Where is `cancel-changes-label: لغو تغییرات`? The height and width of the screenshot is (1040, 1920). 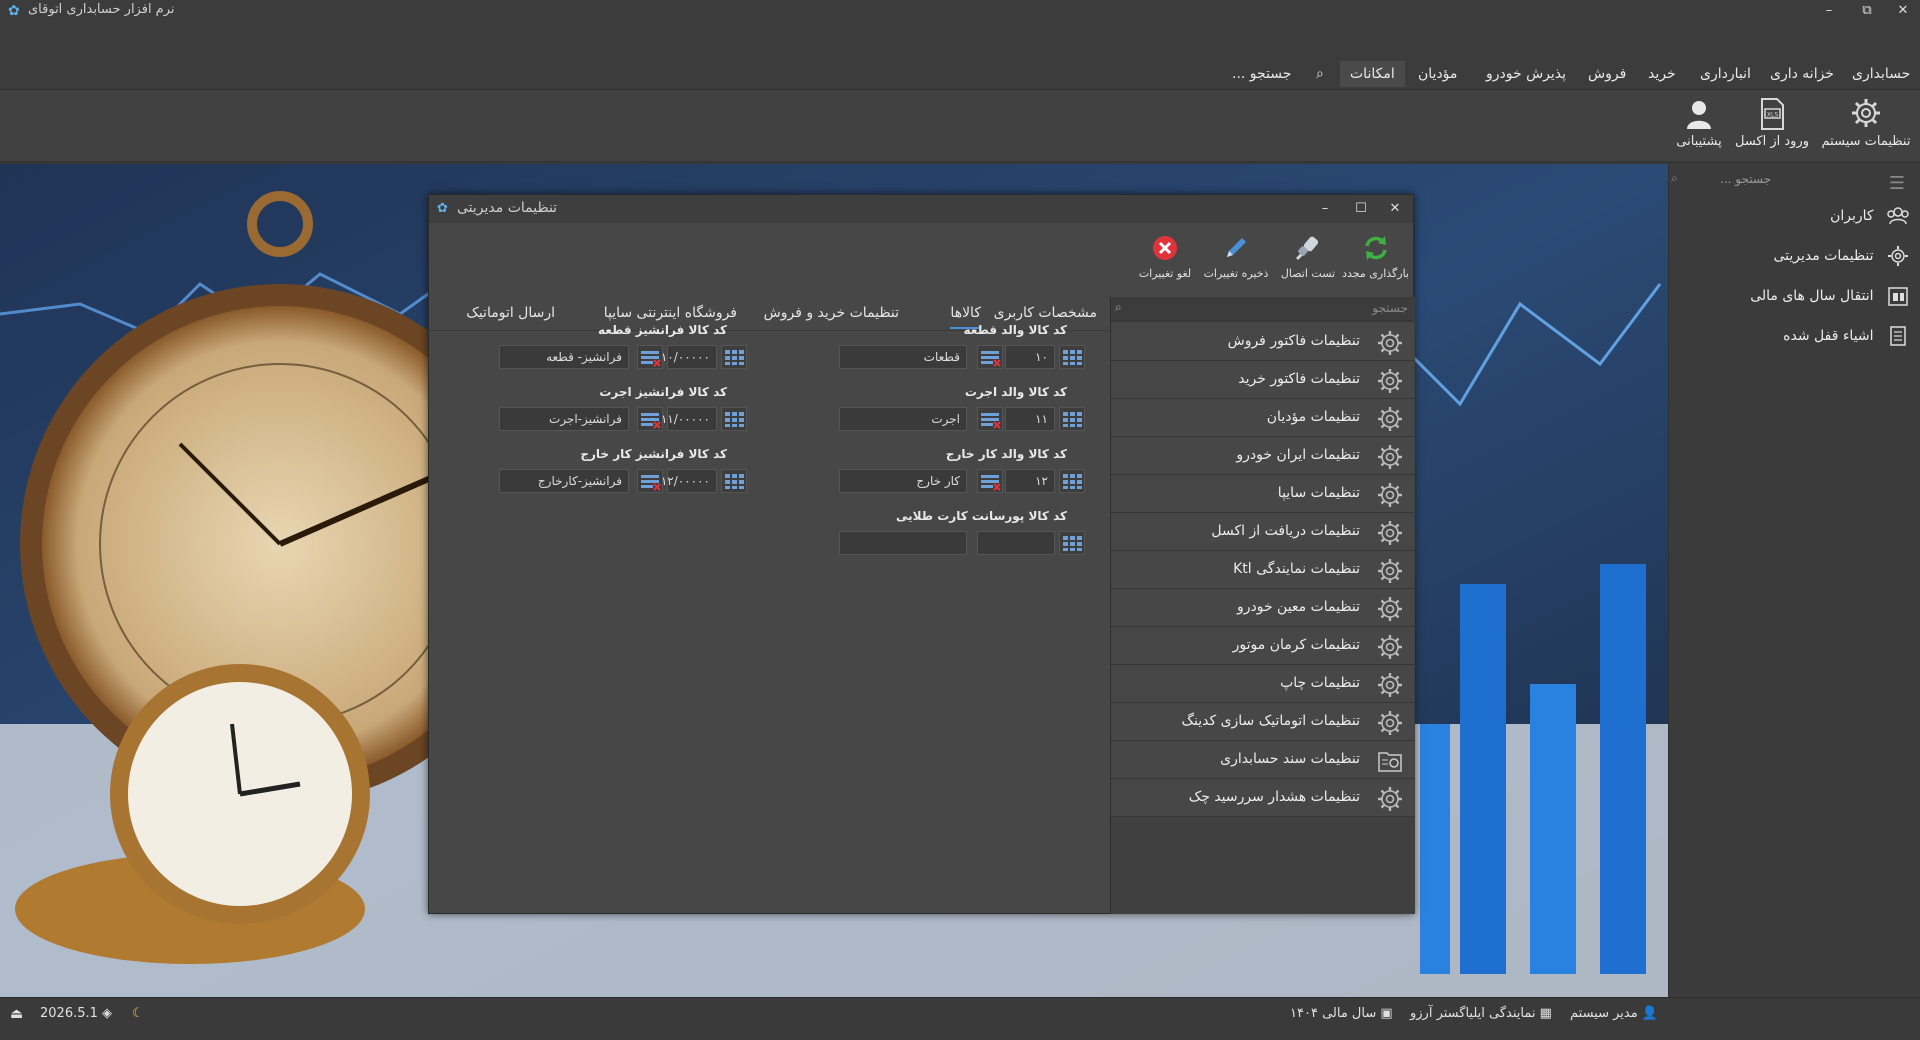 cancel-changes-label: لغو تغییرات is located at coordinates (1165, 273).